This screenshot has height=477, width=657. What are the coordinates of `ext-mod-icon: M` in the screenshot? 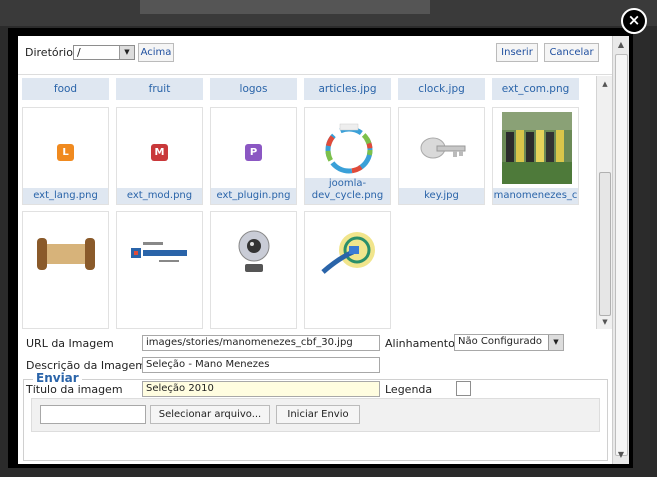 It's located at (159, 152).